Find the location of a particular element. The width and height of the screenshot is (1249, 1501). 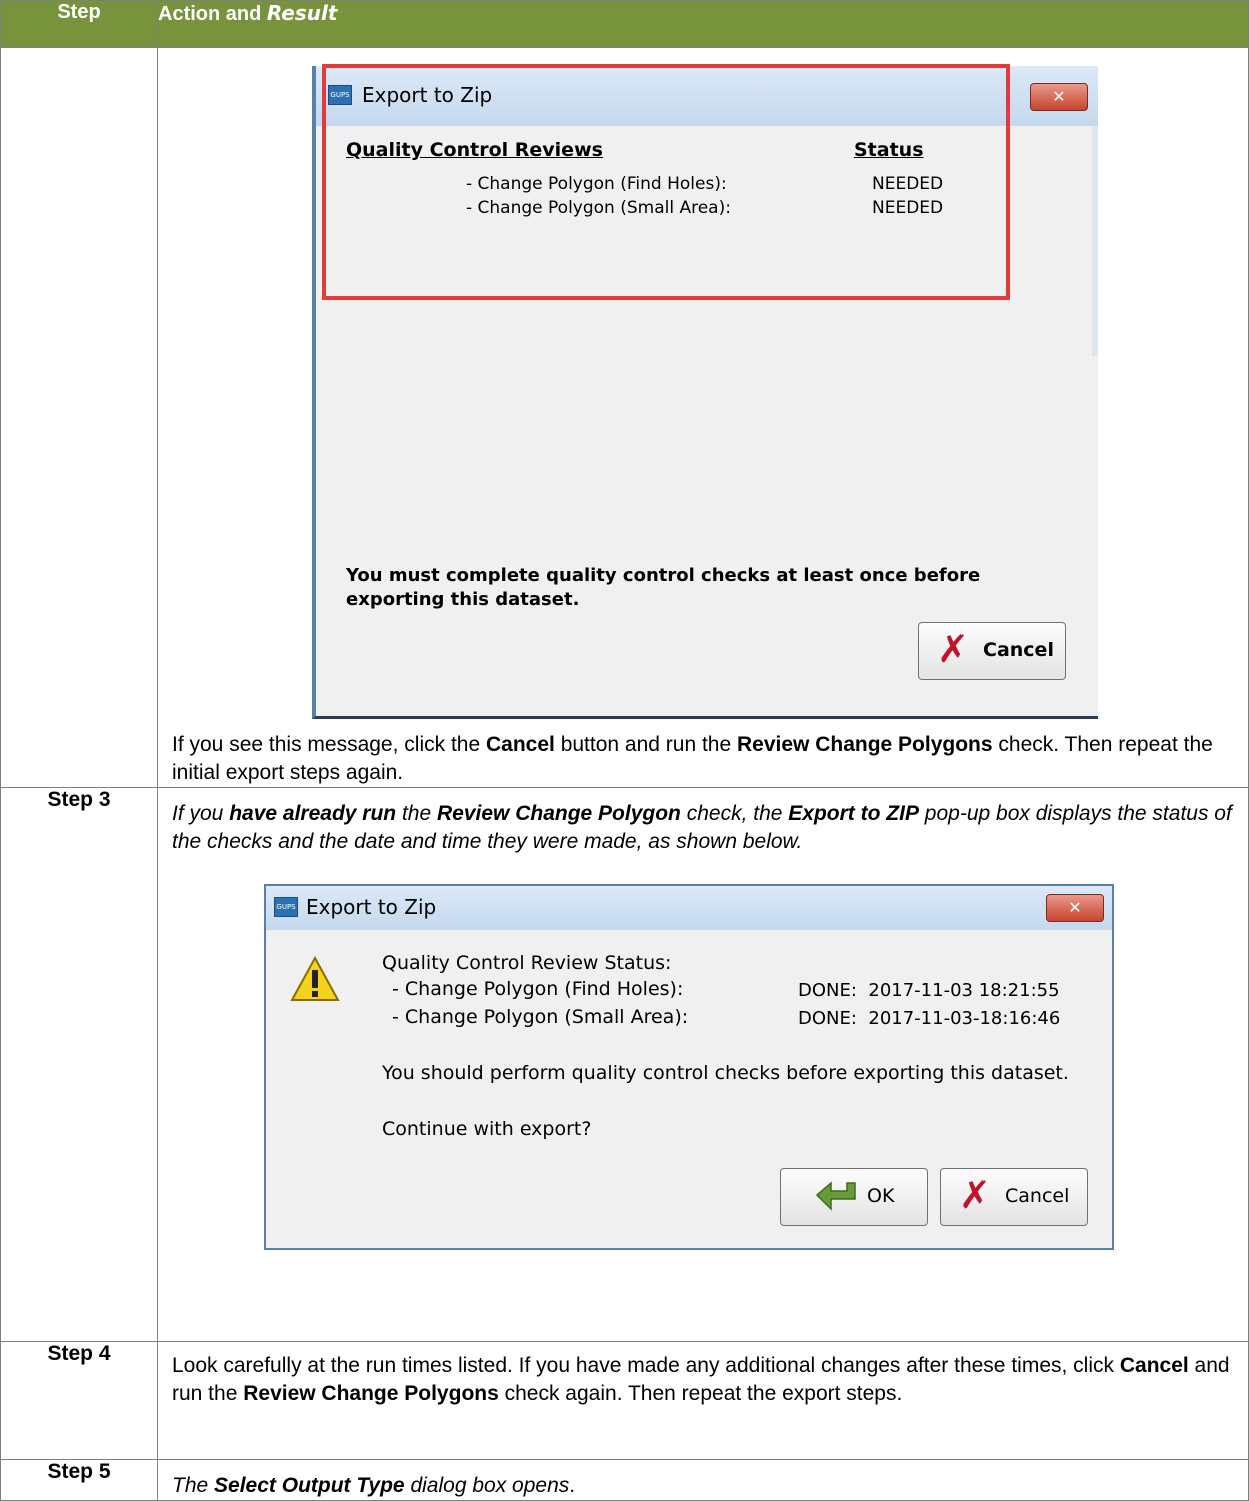

column-header-reviews: Quality Control Reviews is located at coordinates (474, 150).